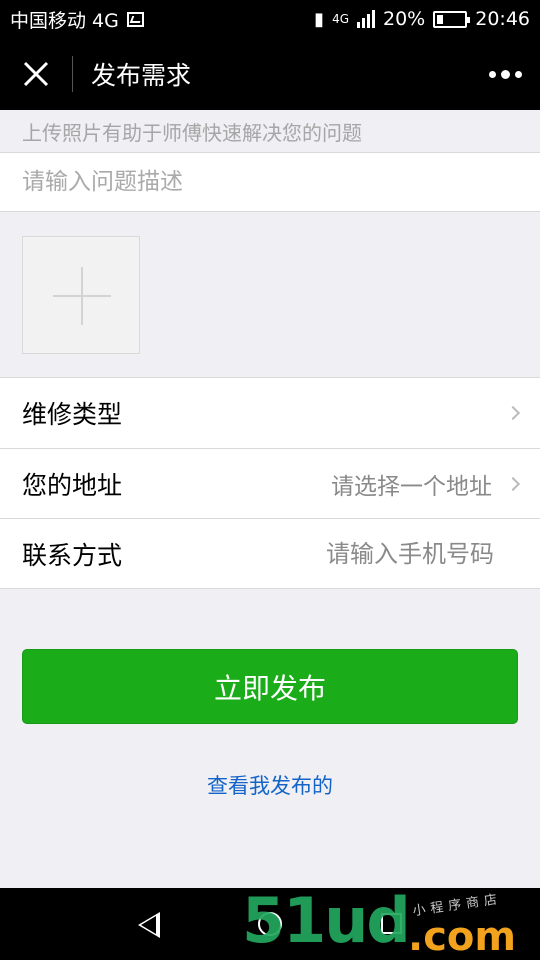 The height and width of the screenshot is (960, 540). Describe the element at coordinates (270, 413) in the screenshot. I see `repair-type-row: 维修类型` at that location.